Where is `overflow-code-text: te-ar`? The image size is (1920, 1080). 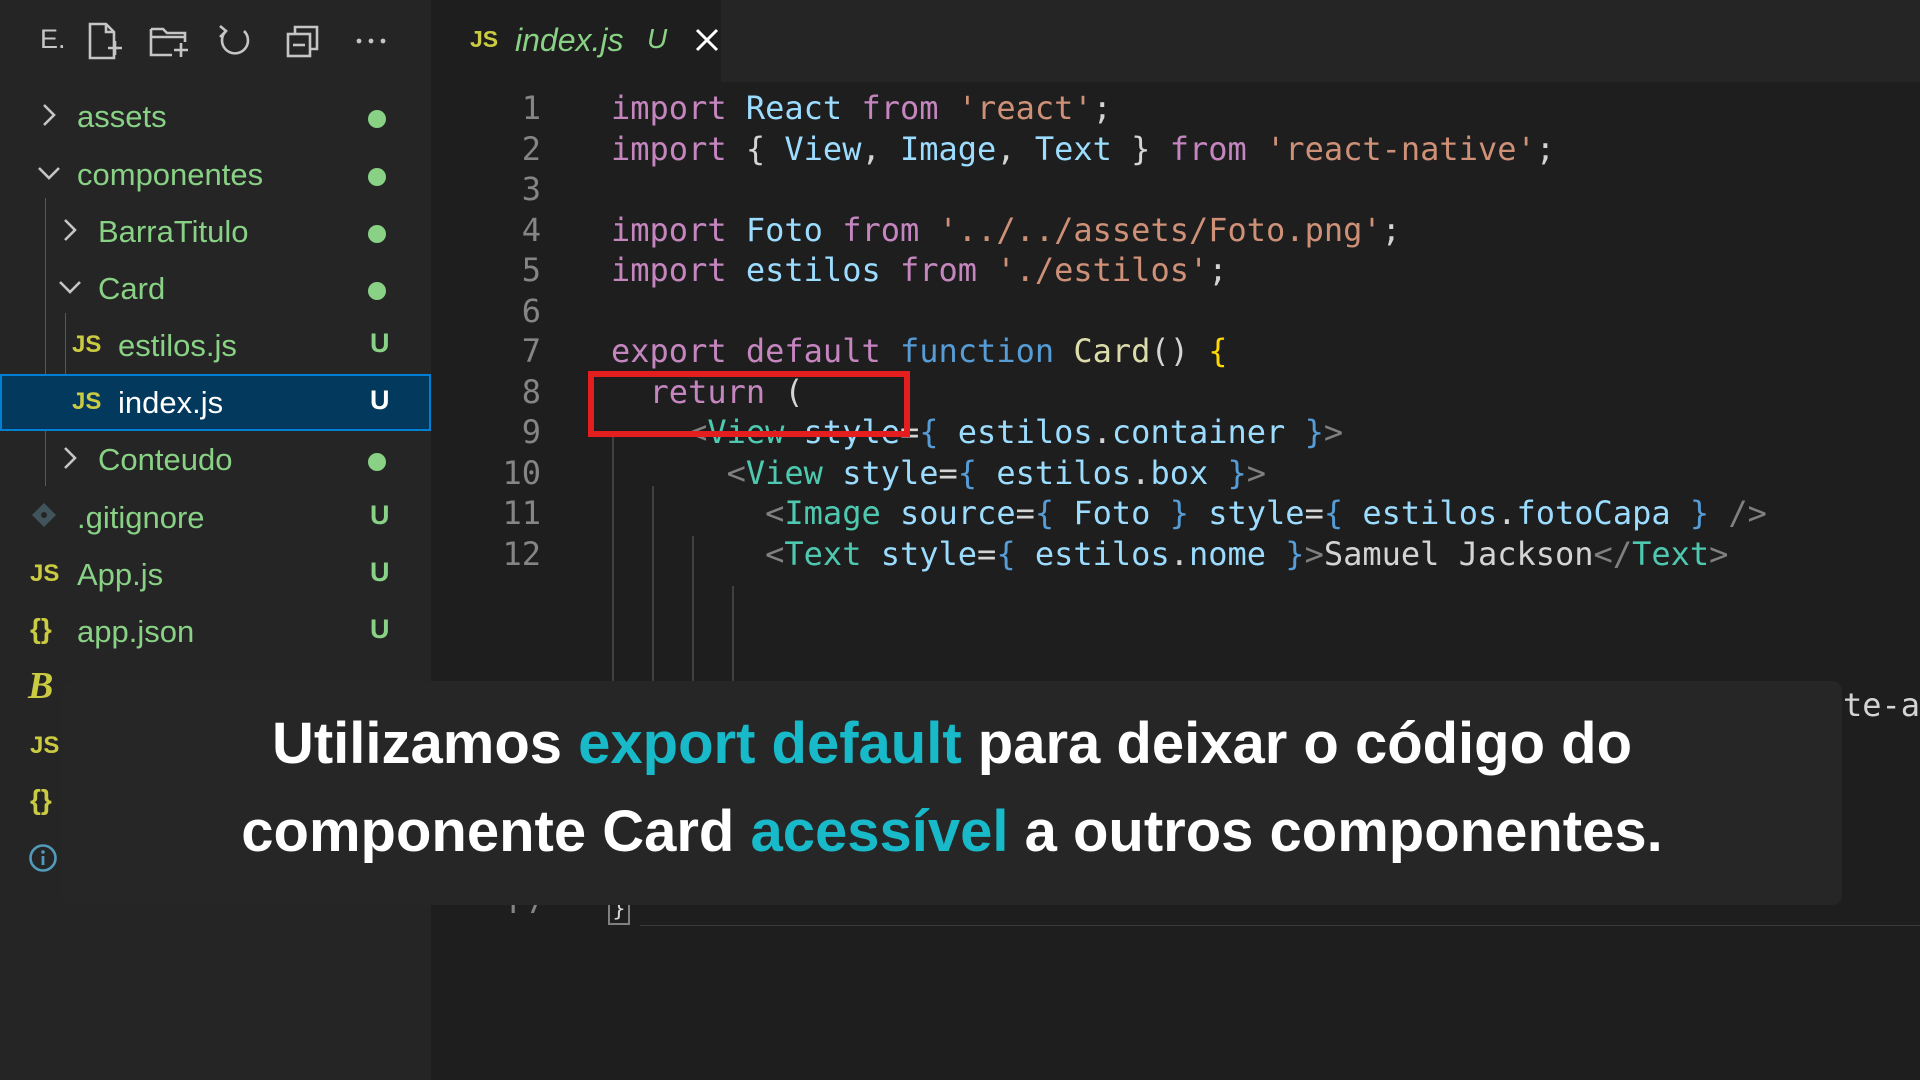 overflow-code-text: te-ar is located at coordinates (1881, 705).